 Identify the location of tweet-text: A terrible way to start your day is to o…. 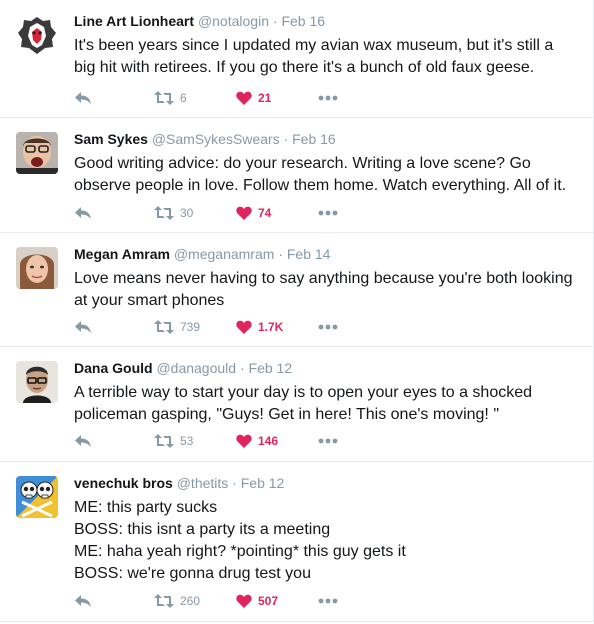
(326, 404).